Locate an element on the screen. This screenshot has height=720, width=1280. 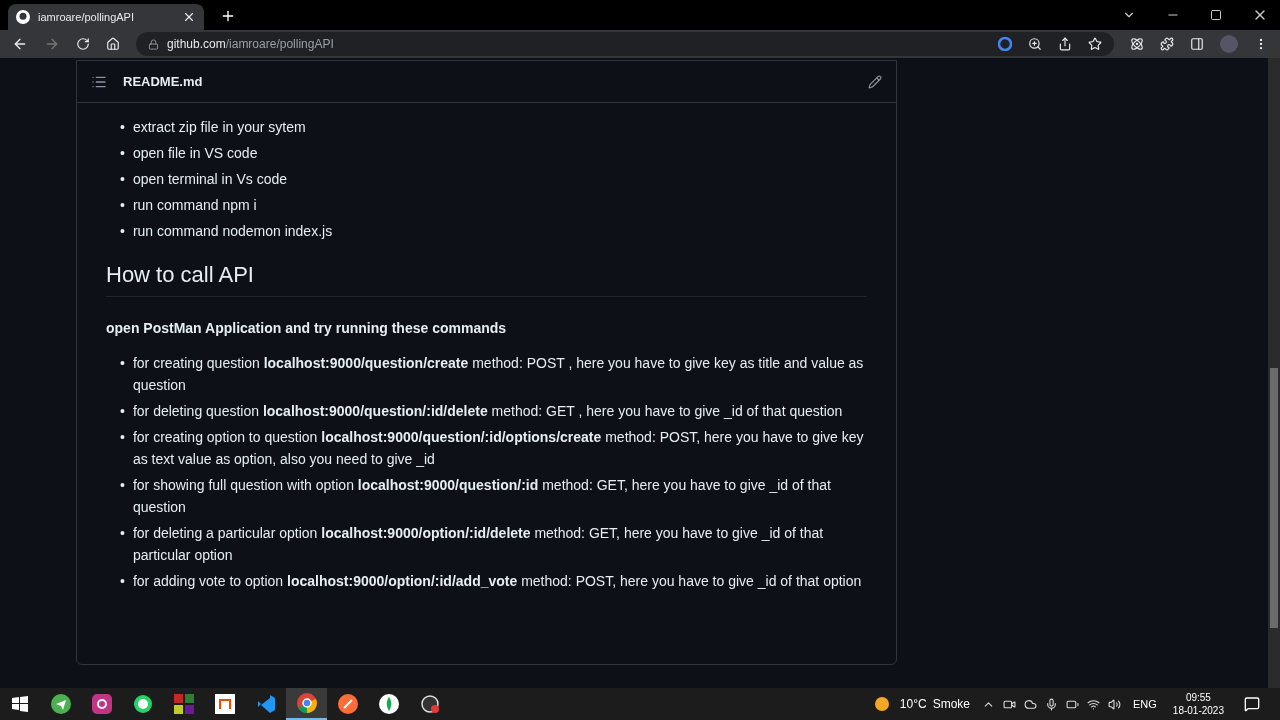
browser-tab: iamroare/pollingAPI is located at coordinates (106, 17).